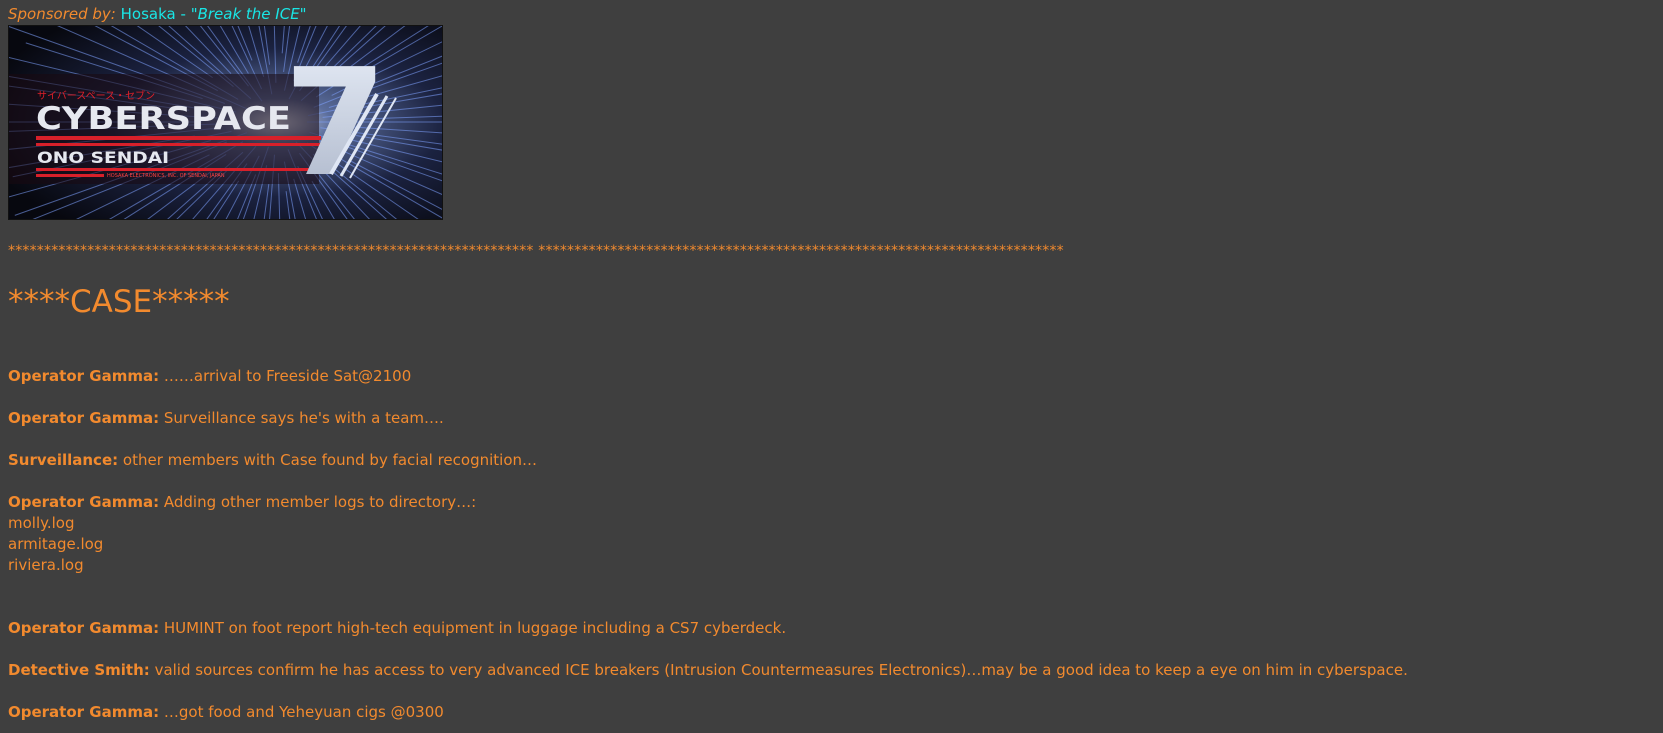  What do you see at coordinates (163, 119) in the screenshot?
I see `banner-title: CYBERSPACE` at bounding box center [163, 119].